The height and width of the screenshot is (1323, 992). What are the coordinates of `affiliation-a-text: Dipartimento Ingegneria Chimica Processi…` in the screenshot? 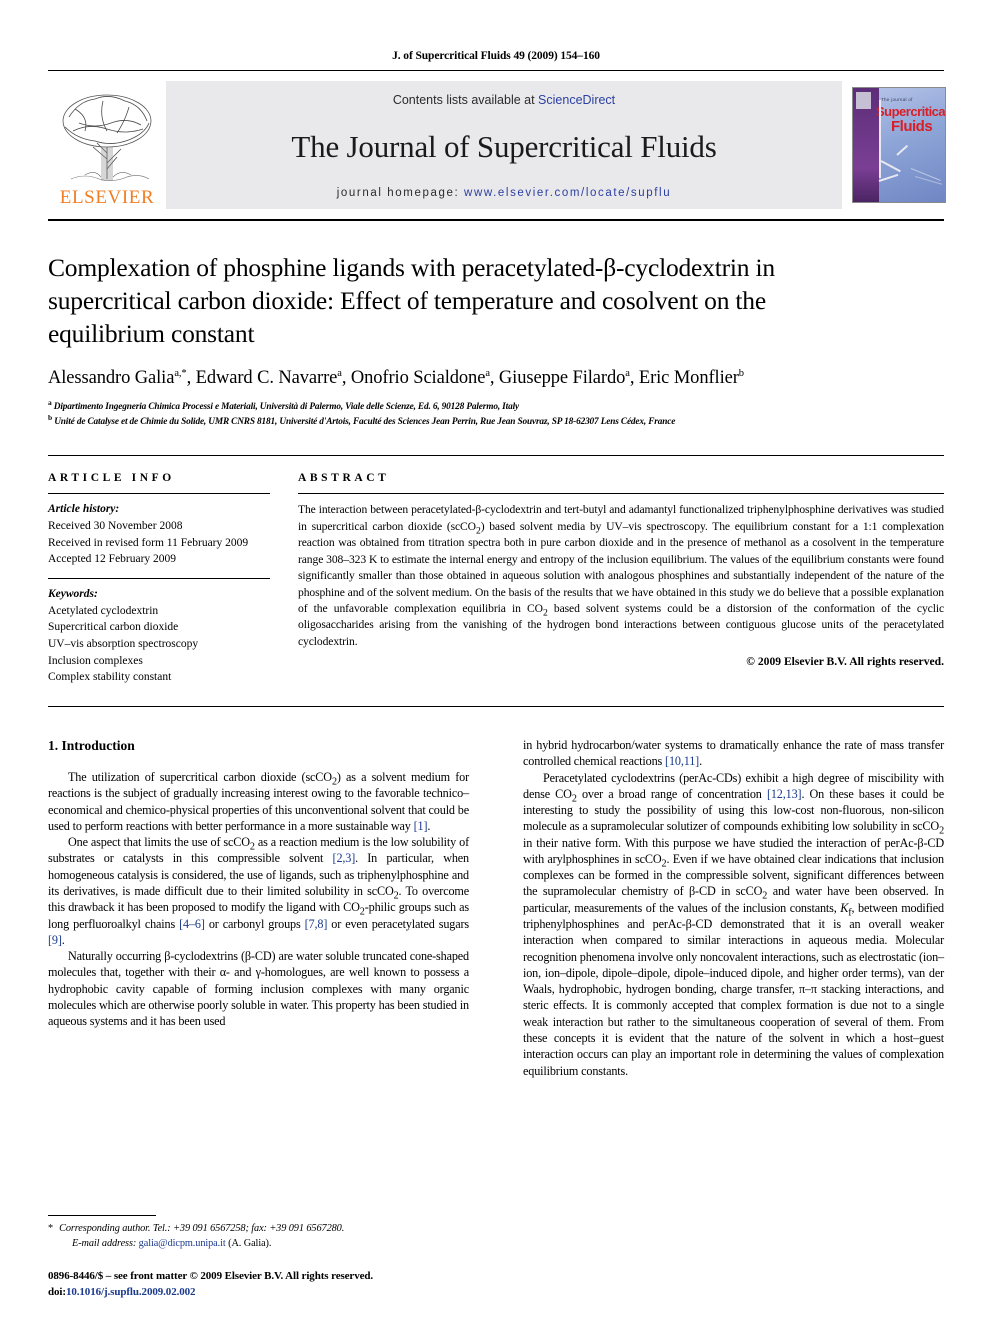 It's located at (286, 407).